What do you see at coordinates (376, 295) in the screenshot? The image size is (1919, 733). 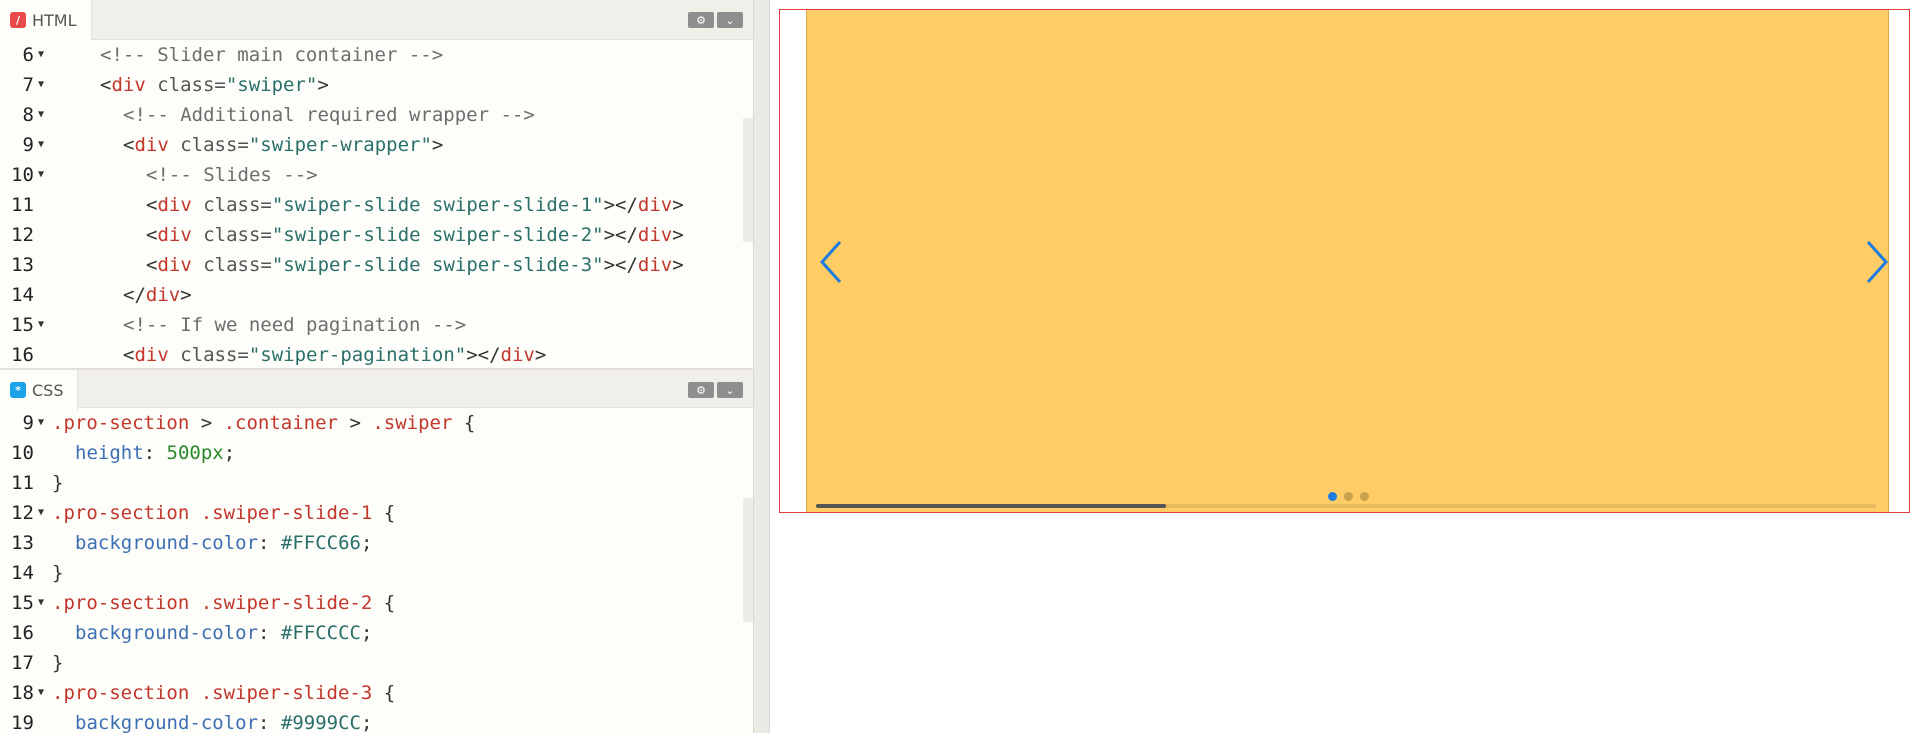 I see `code-line: 14 </div>` at bounding box center [376, 295].